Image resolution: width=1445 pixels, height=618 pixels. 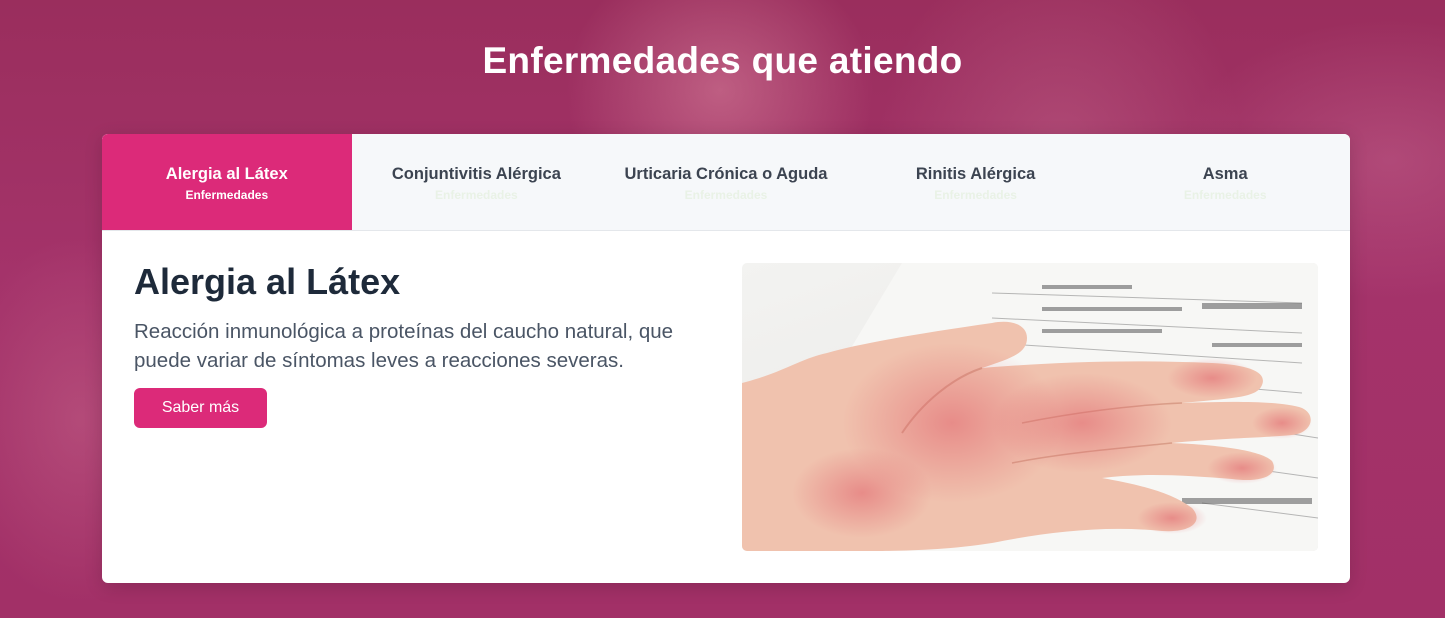 I want to click on tab-label: Alergia al Látex, so click(x=226, y=174).